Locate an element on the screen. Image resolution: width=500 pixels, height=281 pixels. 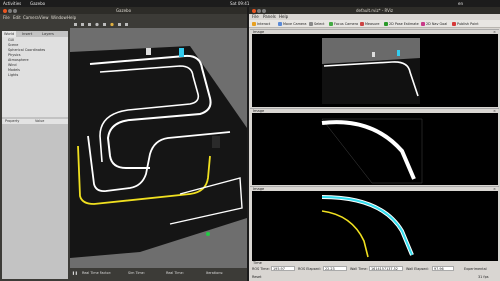
real-time-label: Real Time: is located at coordinates (175, 273).